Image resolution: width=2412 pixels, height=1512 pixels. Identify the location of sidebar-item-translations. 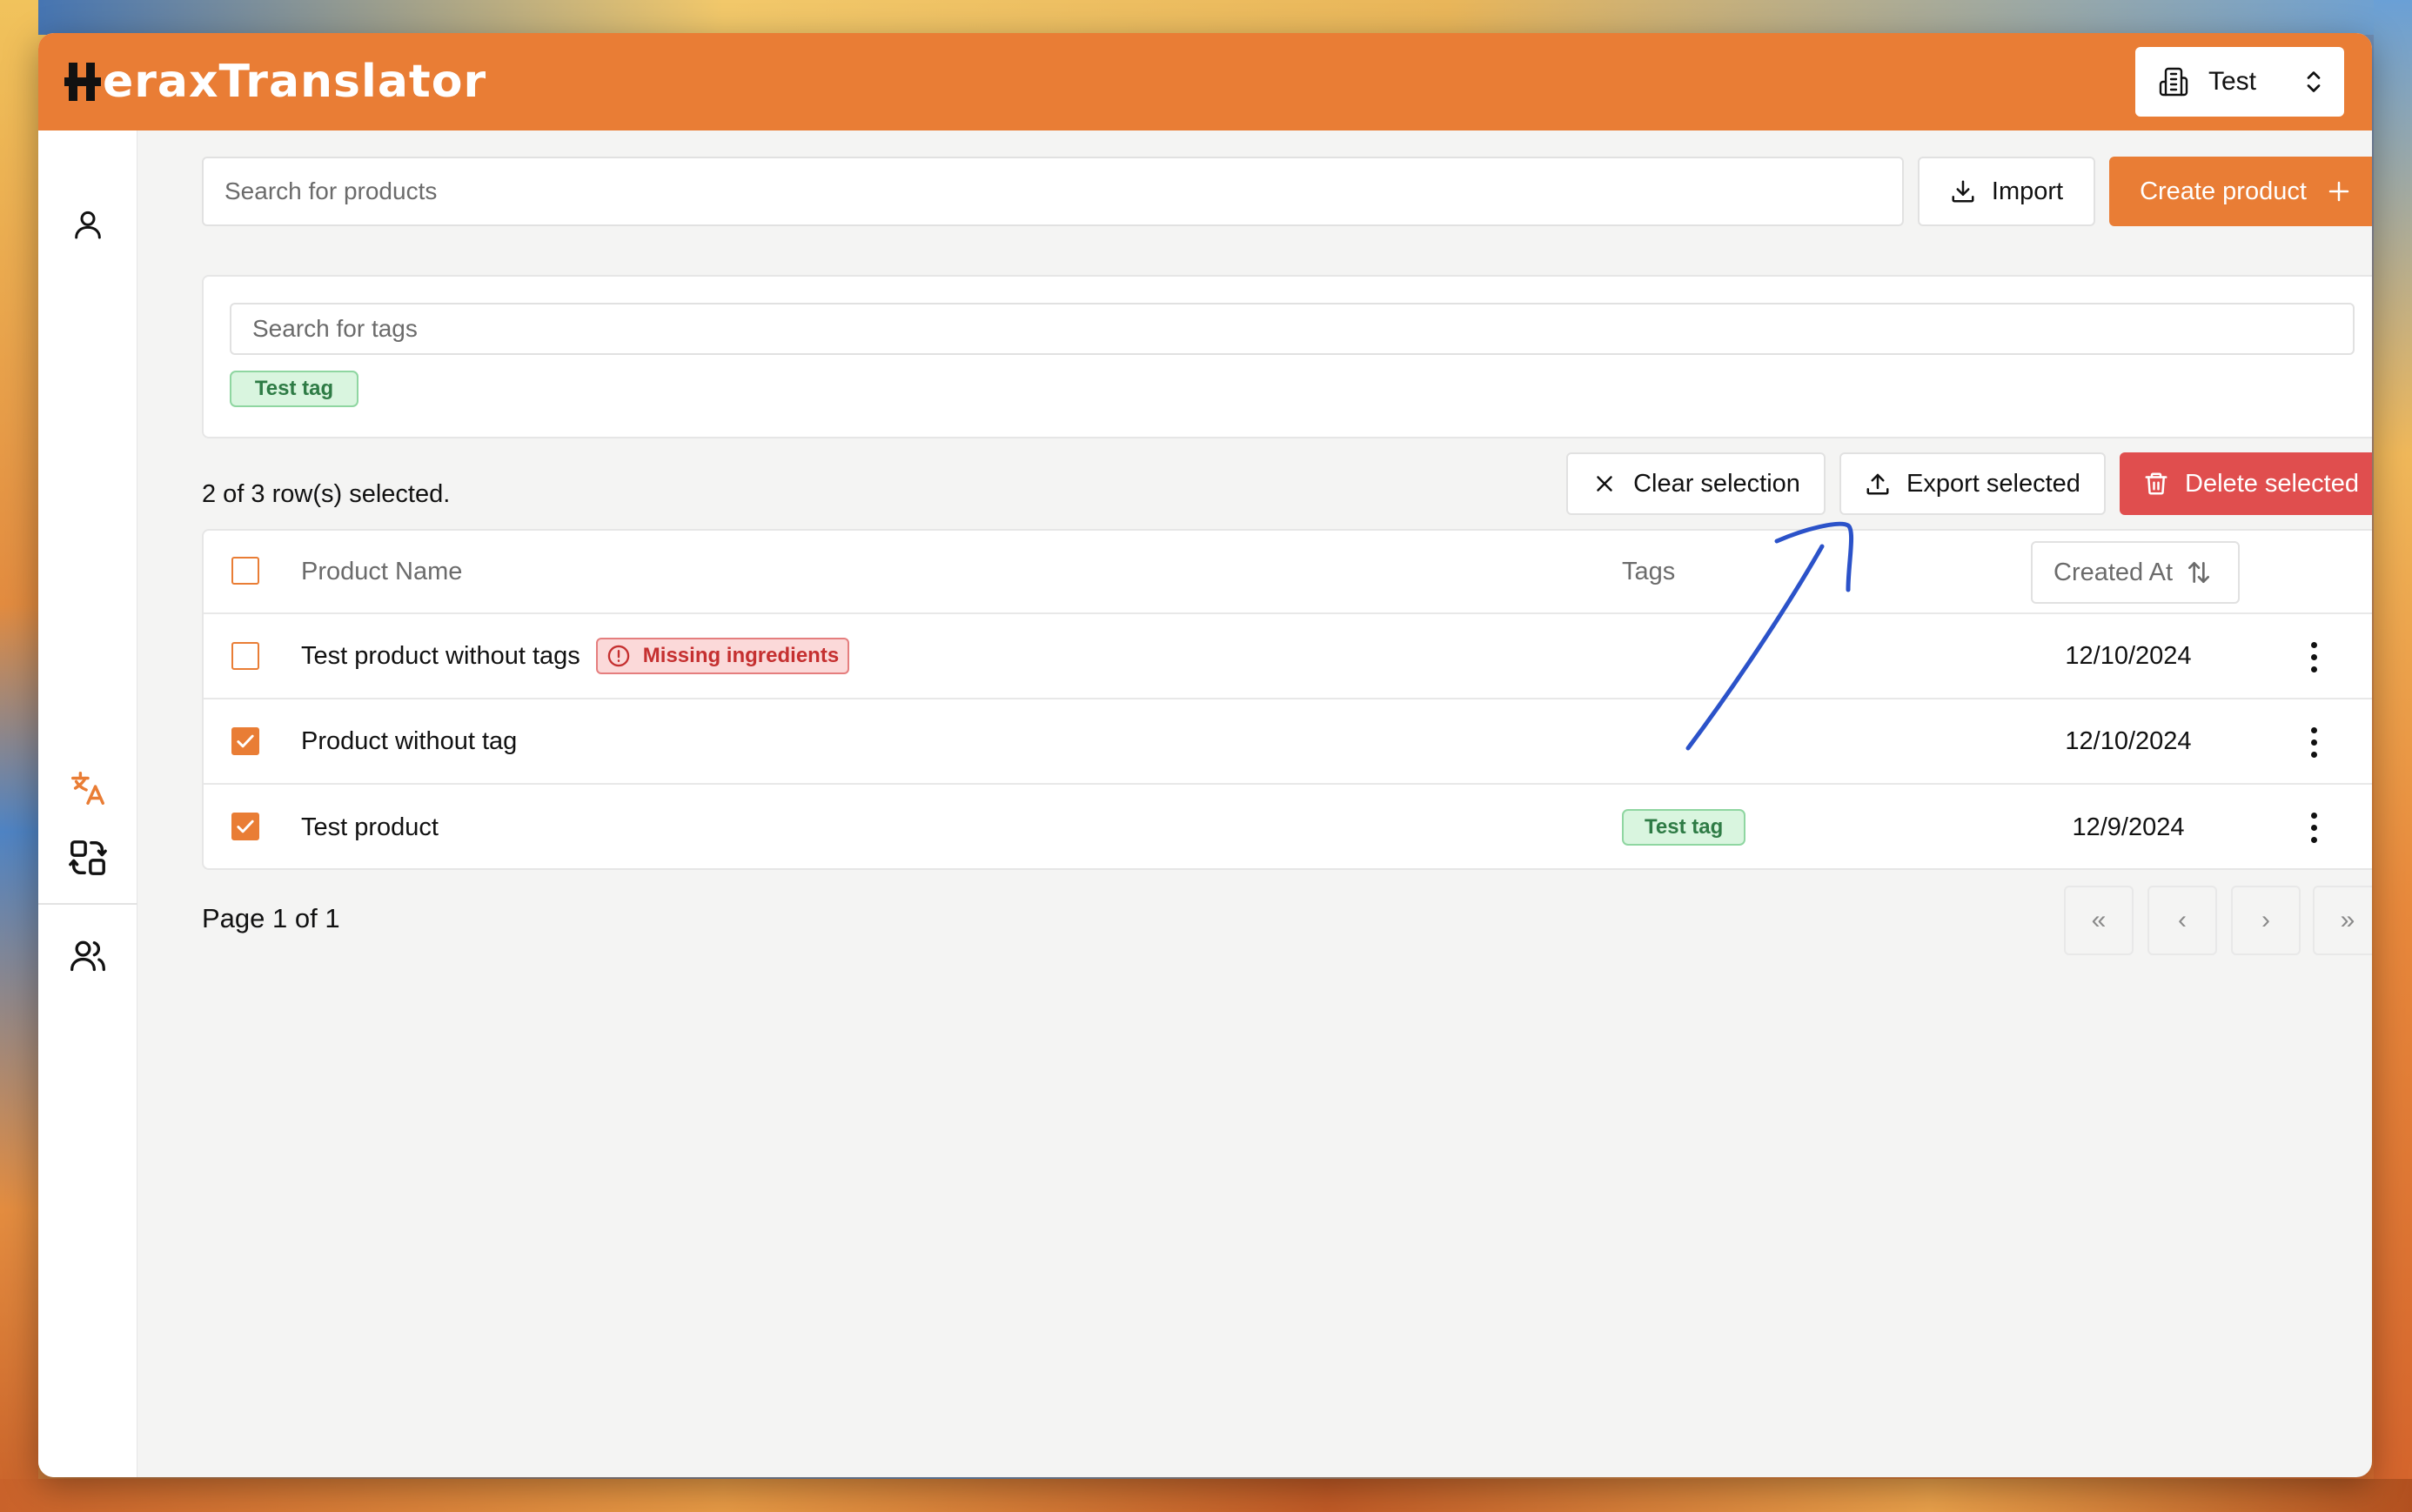
(88, 788).